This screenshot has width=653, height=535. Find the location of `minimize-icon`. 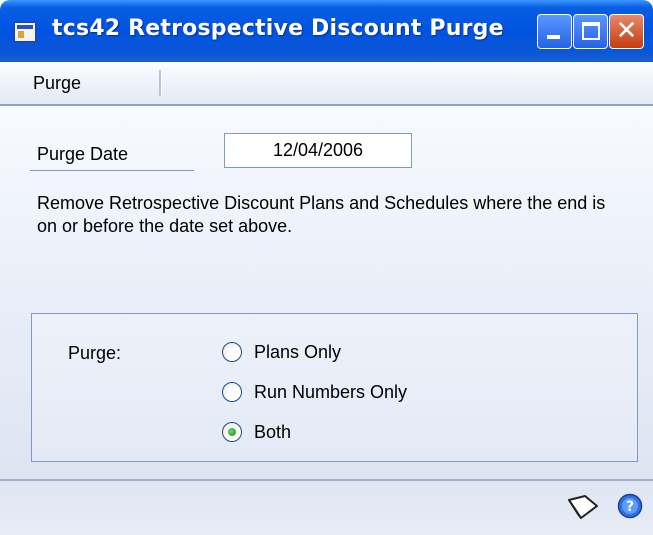

minimize-icon is located at coordinates (553, 37).